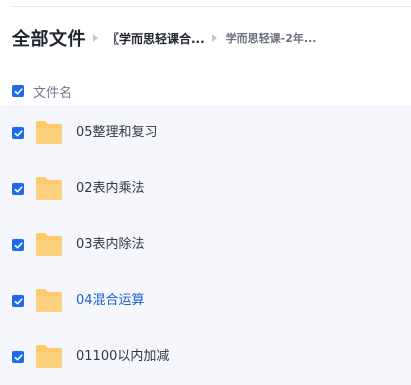 Image resolution: width=411 pixels, height=385 pixels. Describe the element at coordinates (52, 91) in the screenshot. I see `column-header-filename: 文件名` at that location.